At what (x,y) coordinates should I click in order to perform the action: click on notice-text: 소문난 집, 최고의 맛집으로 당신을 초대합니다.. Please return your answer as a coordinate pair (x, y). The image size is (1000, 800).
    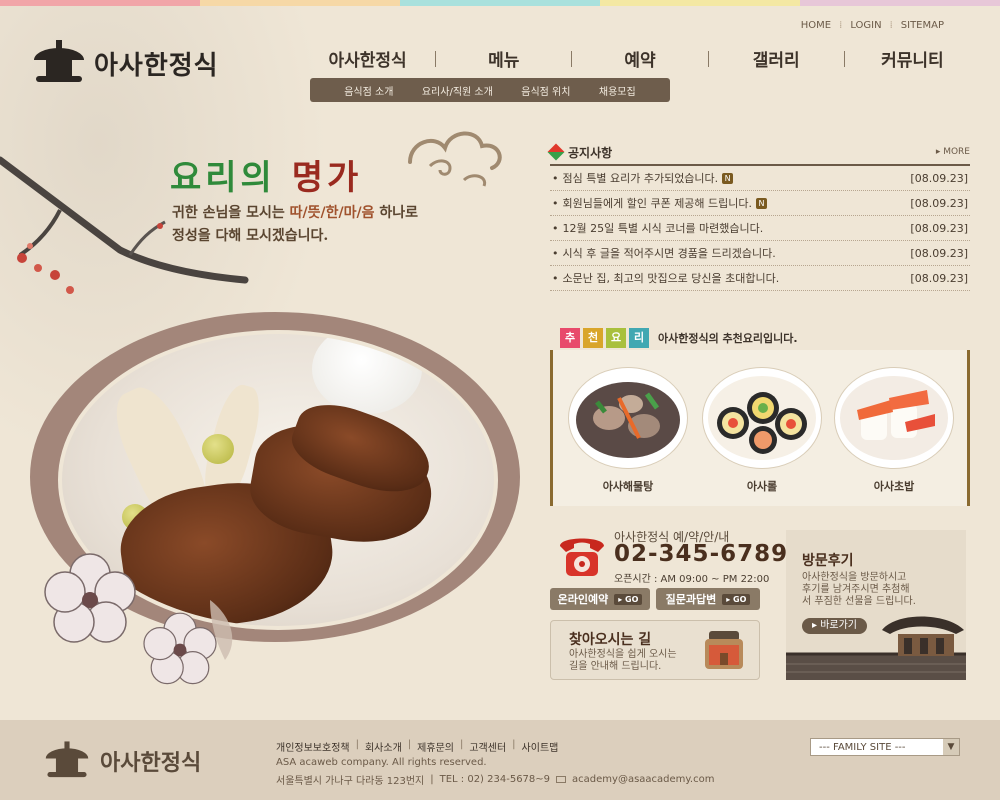
    Looking at the image, I should click on (671, 278).